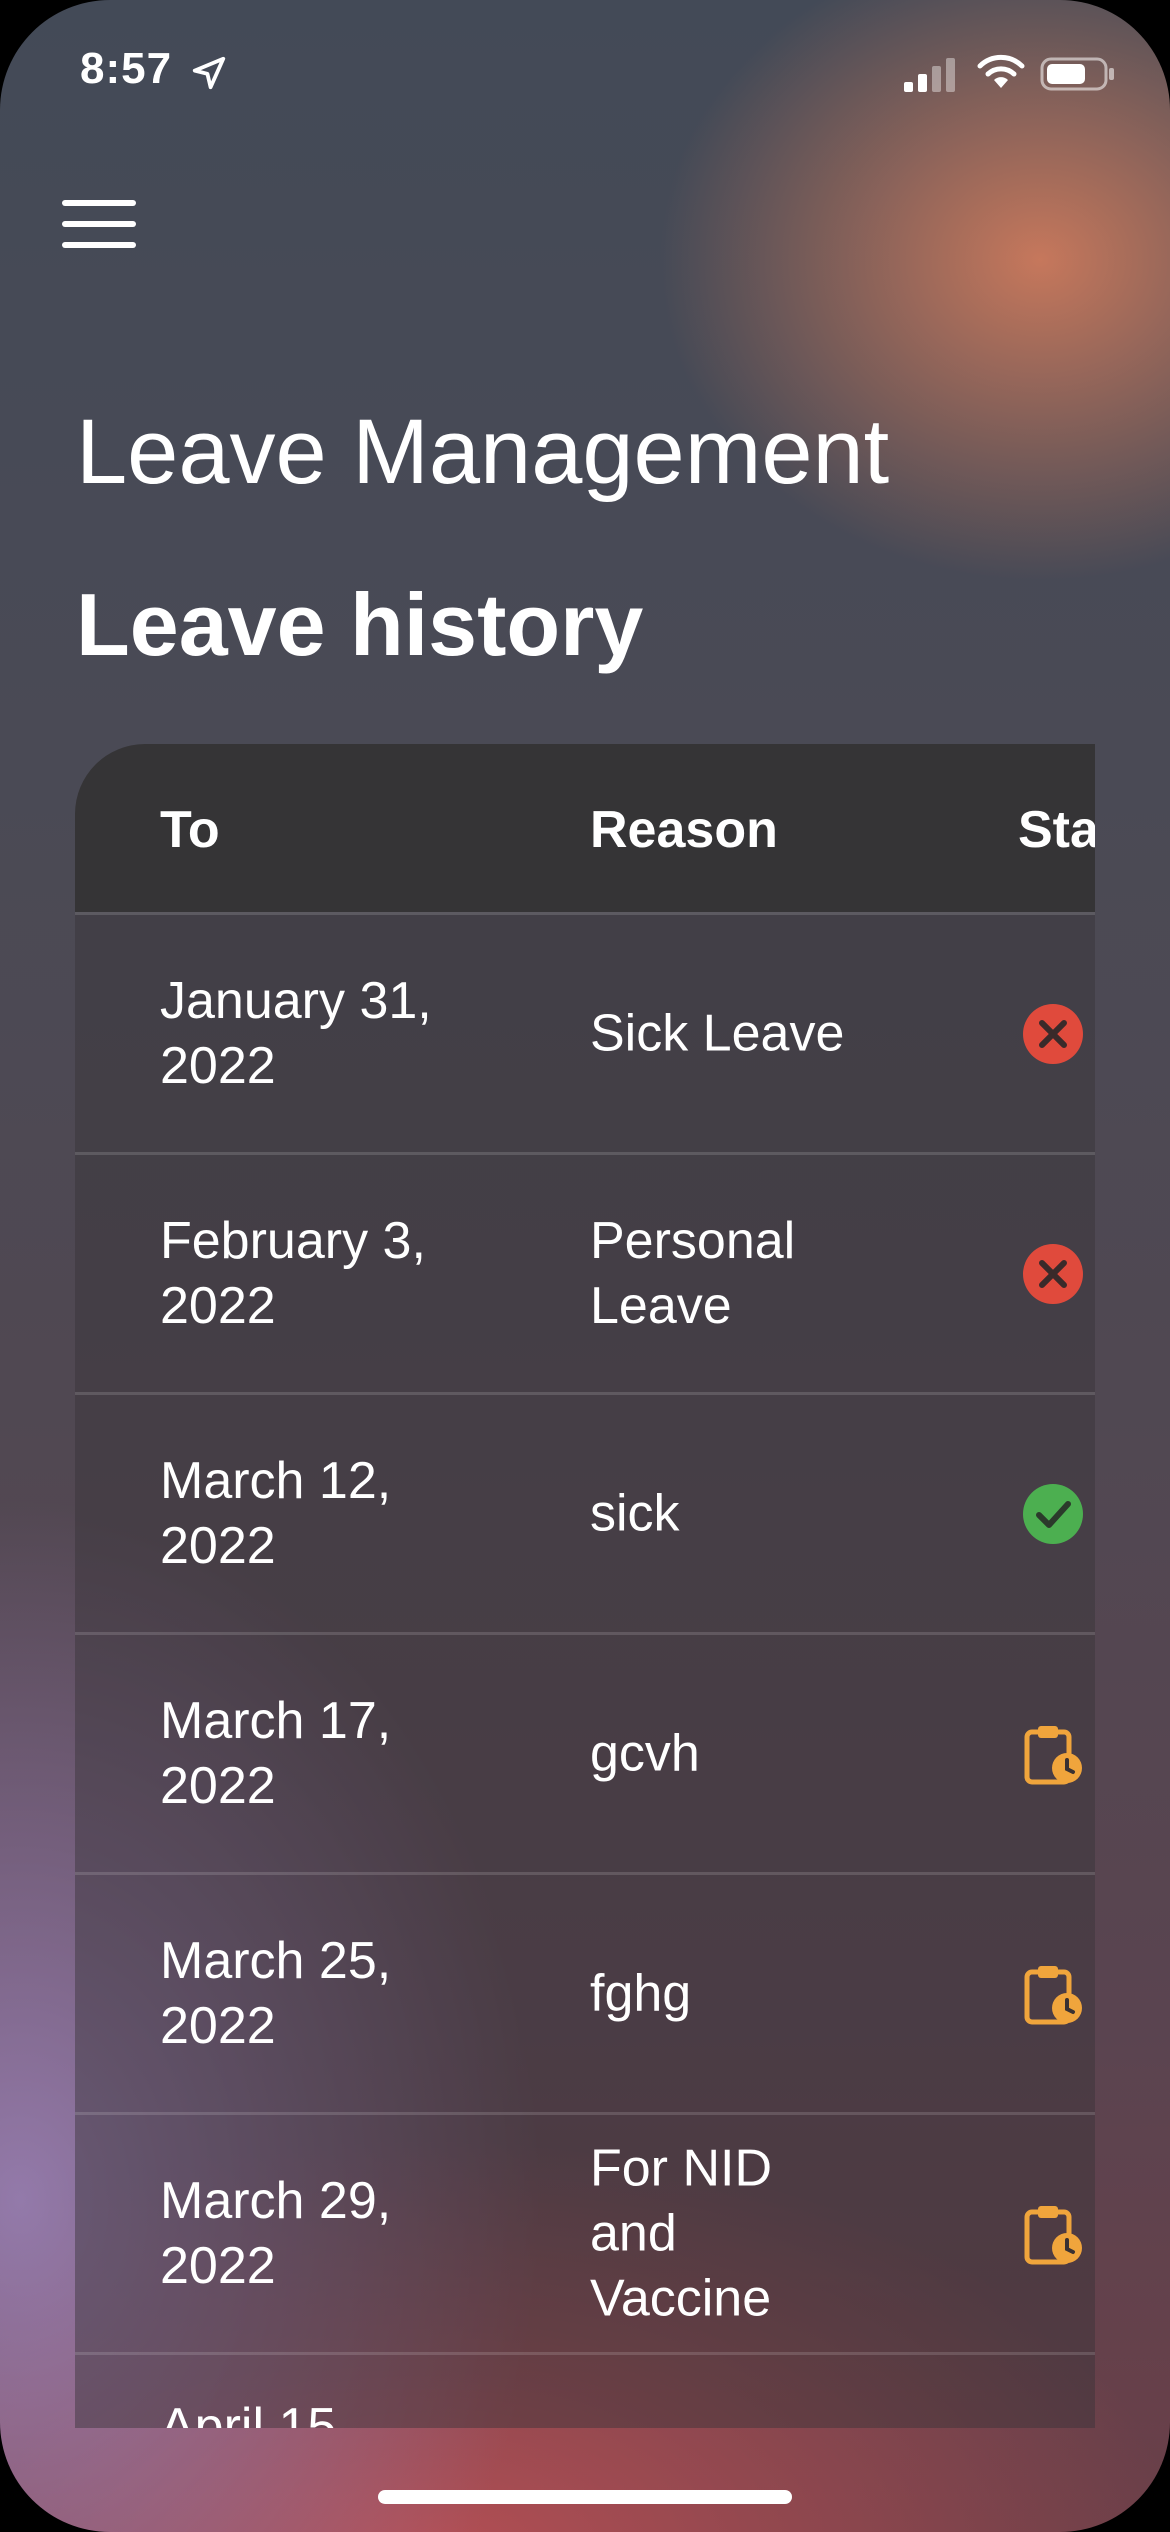  What do you see at coordinates (681, 2233) in the screenshot?
I see `cell-reason: For NID and Vaccine` at bounding box center [681, 2233].